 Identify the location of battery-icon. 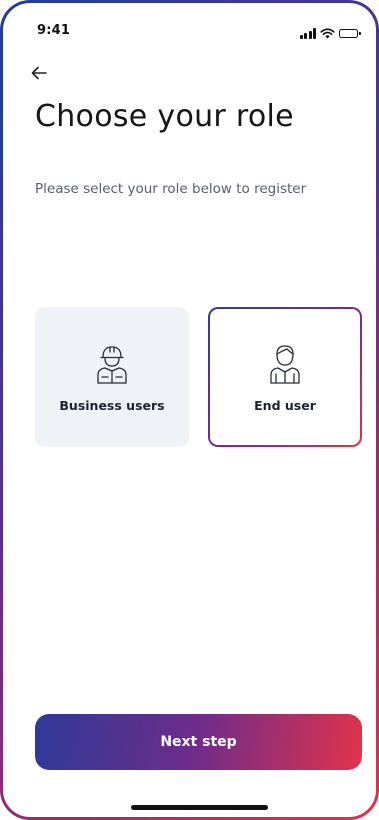
(350, 33).